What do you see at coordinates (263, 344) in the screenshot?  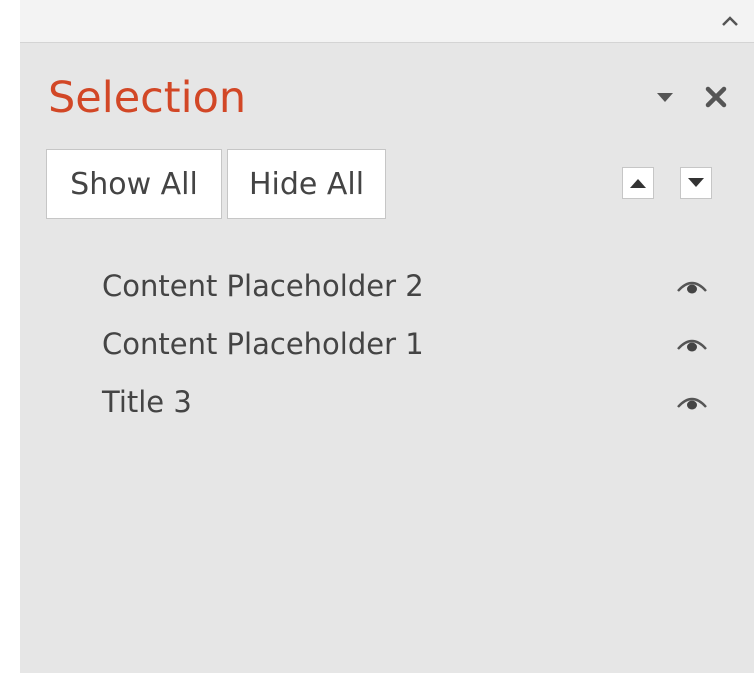 I see `item-label: Content Placeholder 1` at bounding box center [263, 344].